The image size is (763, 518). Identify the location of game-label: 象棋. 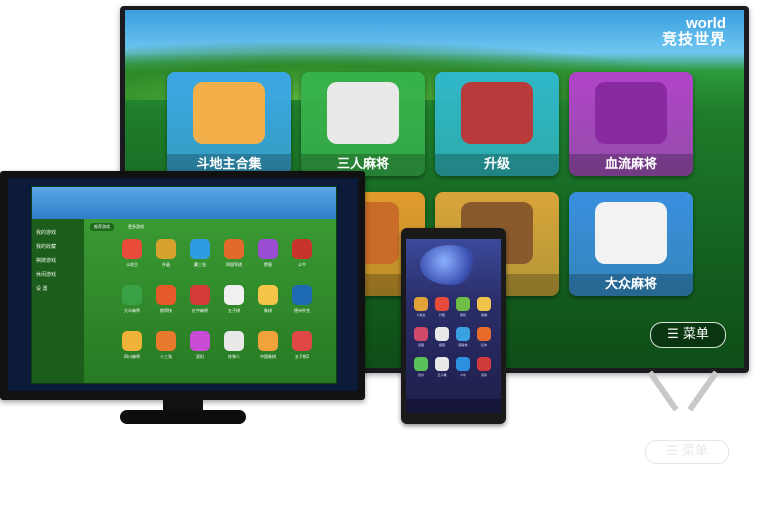
(268, 310).